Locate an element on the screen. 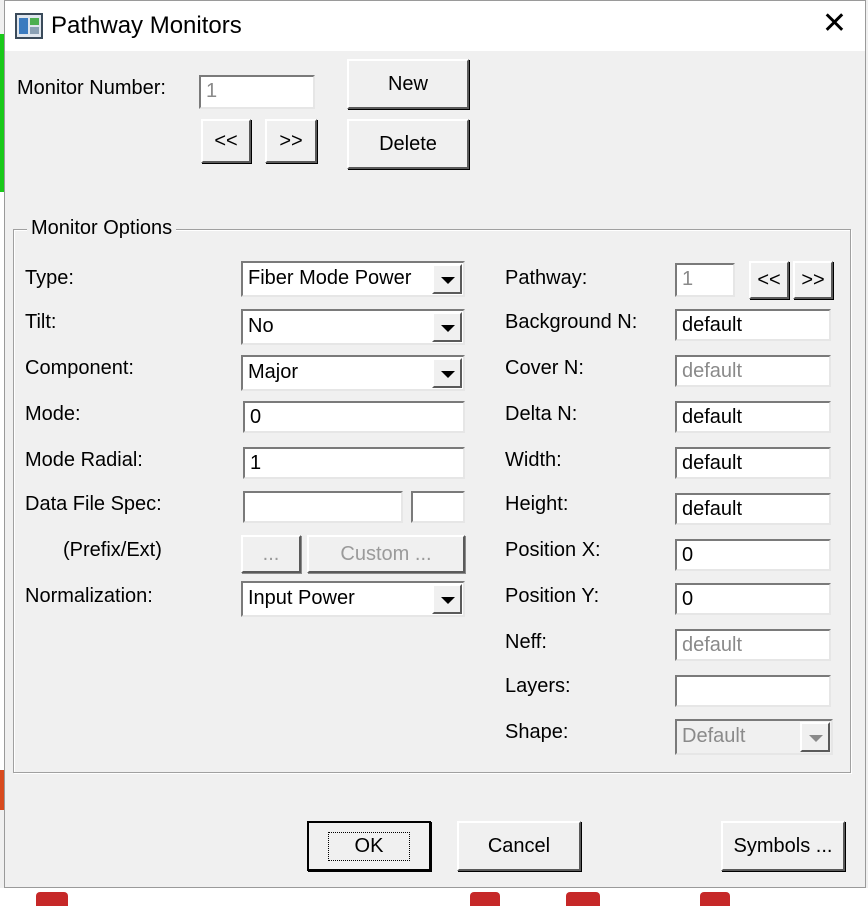  component-label: Component: is located at coordinates (79, 368).